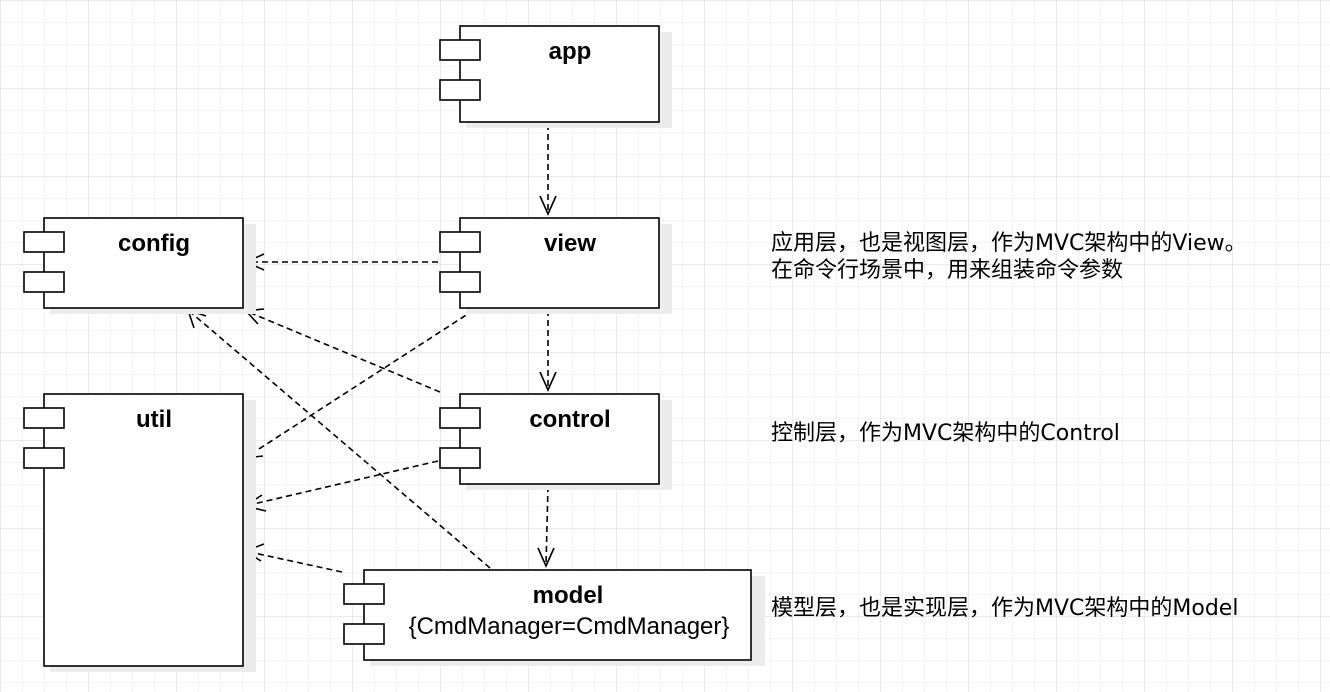 This screenshot has height=692, width=1330. Describe the element at coordinates (555, 265) in the screenshot. I see `component-view: view` at that location.